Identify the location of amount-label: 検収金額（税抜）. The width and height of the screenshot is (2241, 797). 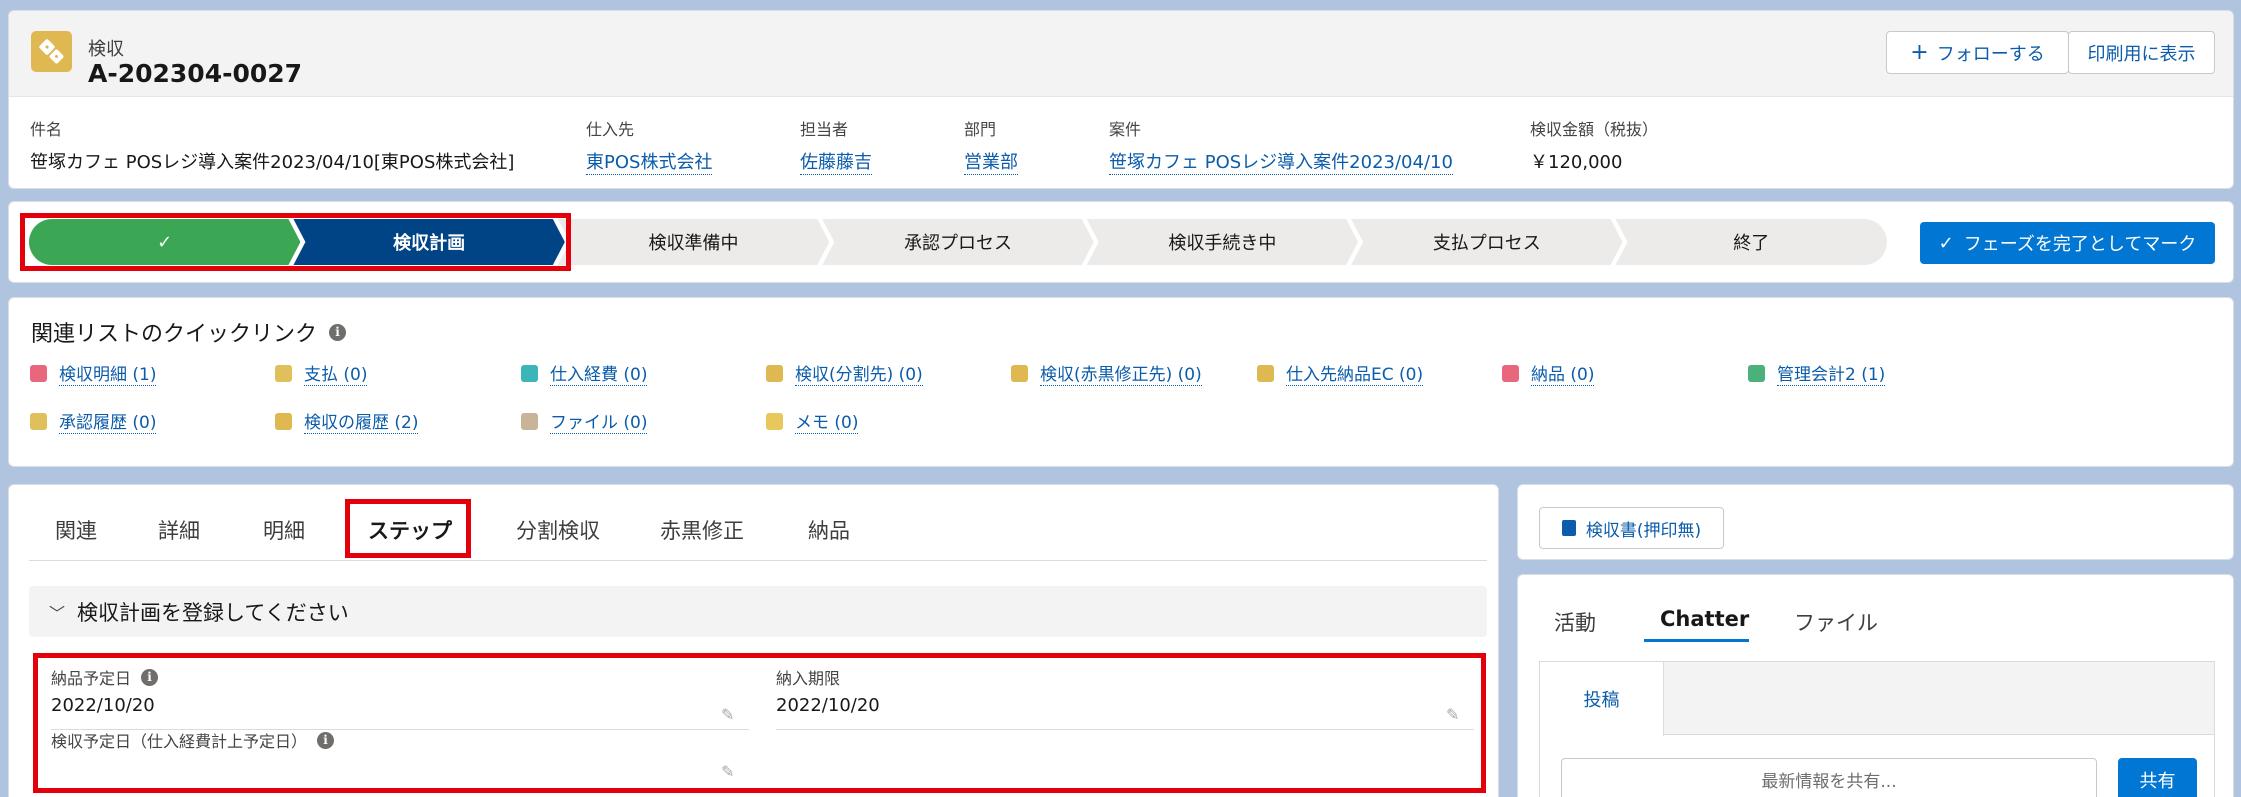
(1594, 129).